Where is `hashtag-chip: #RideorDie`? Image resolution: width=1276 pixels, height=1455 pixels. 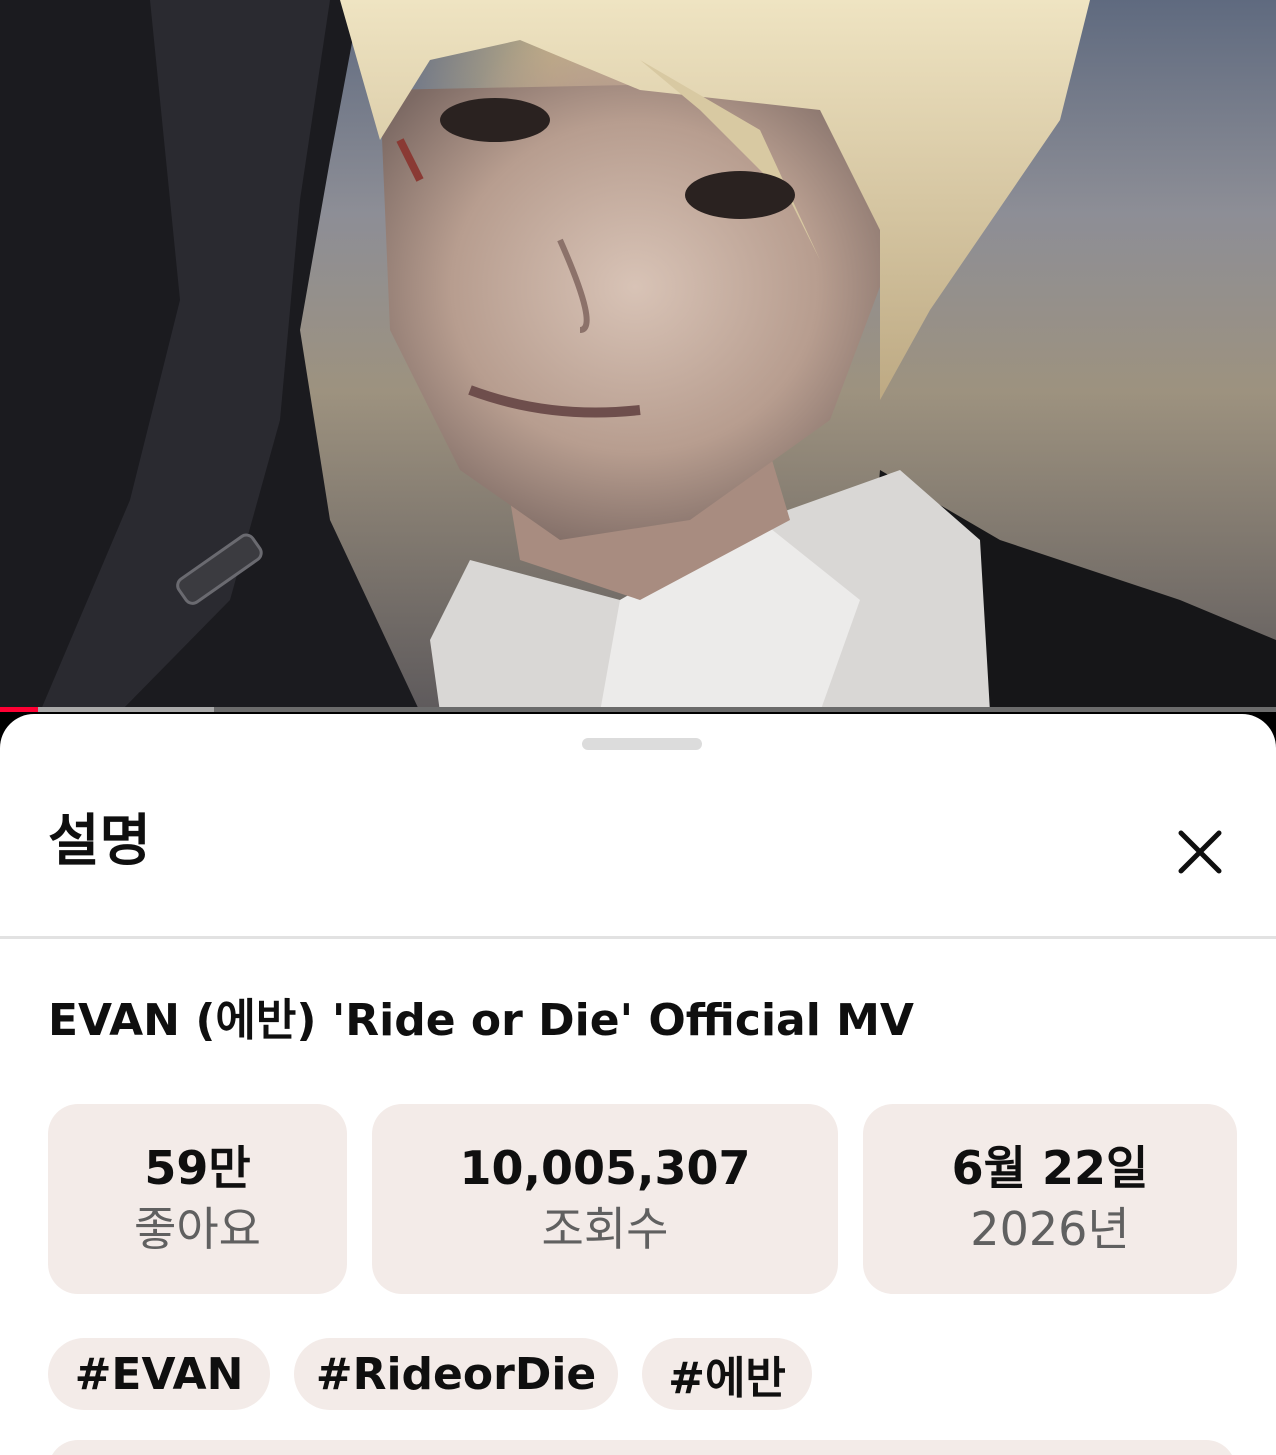 hashtag-chip: #RideorDie is located at coordinates (456, 1374).